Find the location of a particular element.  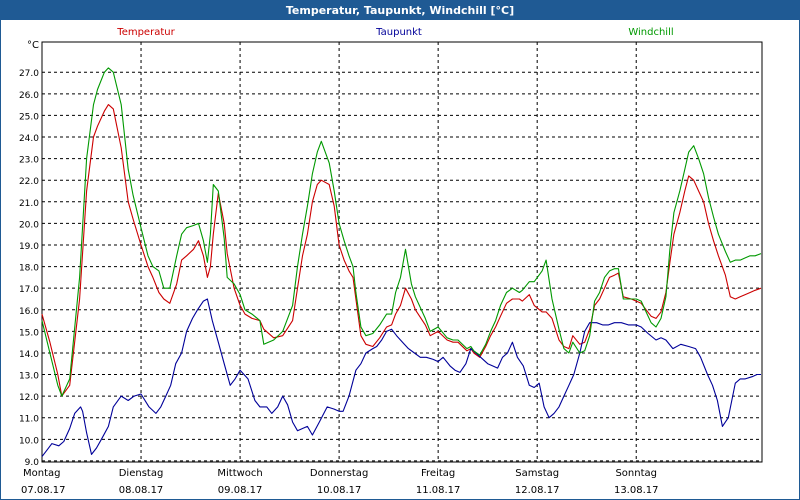

legend-temperatur: Temperatur is located at coordinates (145, 32).